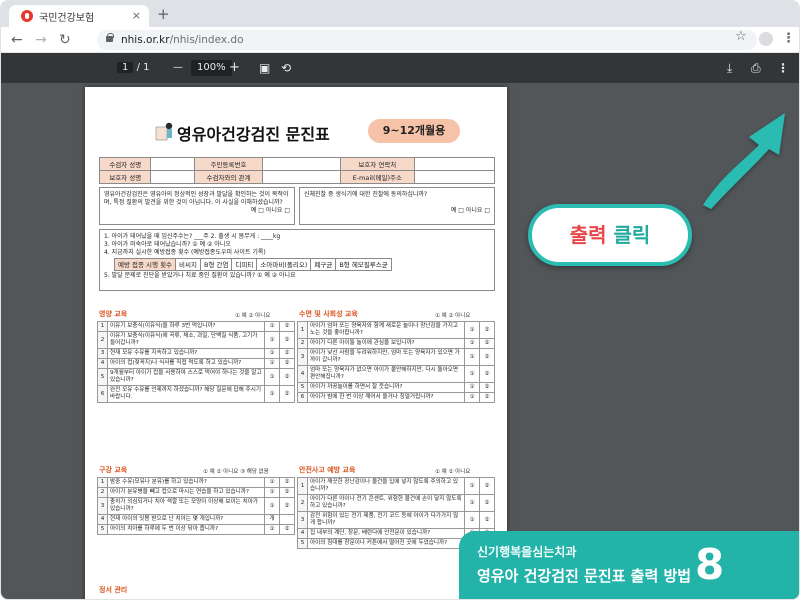 The height and width of the screenshot is (600, 800). What do you see at coordinates (741, 36) in the screenshot?
I see `star-icon: ☆` at bounding box center [741, 36].